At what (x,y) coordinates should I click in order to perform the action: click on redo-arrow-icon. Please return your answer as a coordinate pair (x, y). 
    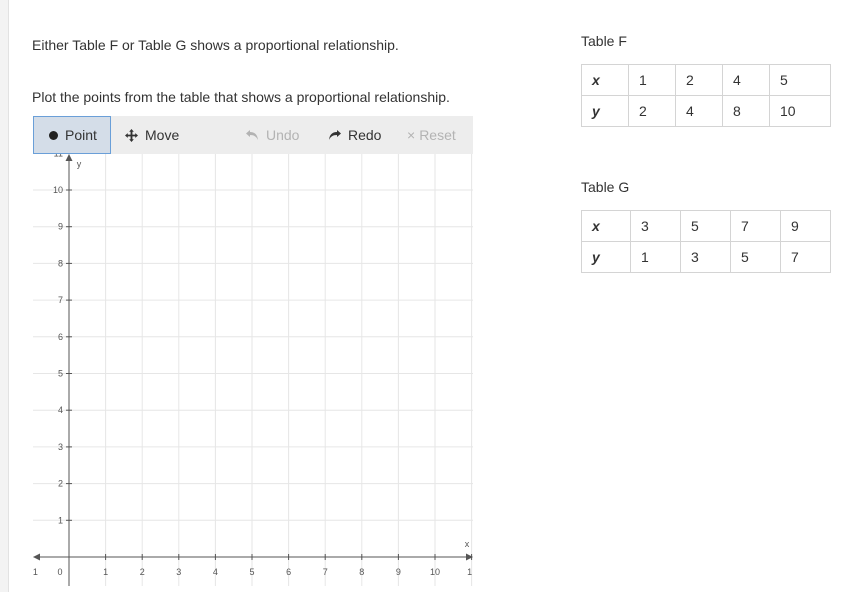
    Looking at the image, I should click on (334, 135).